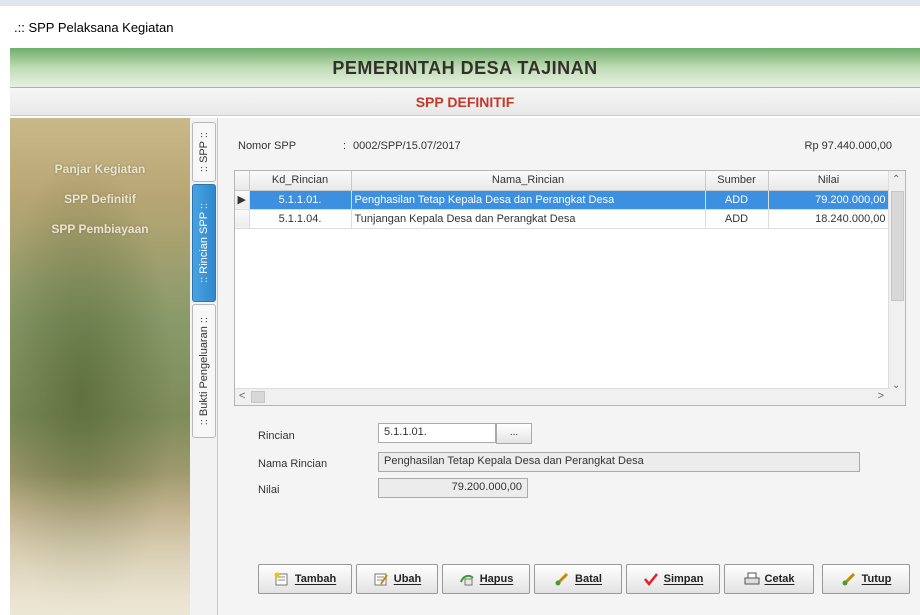 Image resolution: width=920 pixels, height=615 pixels. Describe the element at coordinates (437, 433) in the screenshot. I see `rincian-field: 5.1.1.01.` at that location.